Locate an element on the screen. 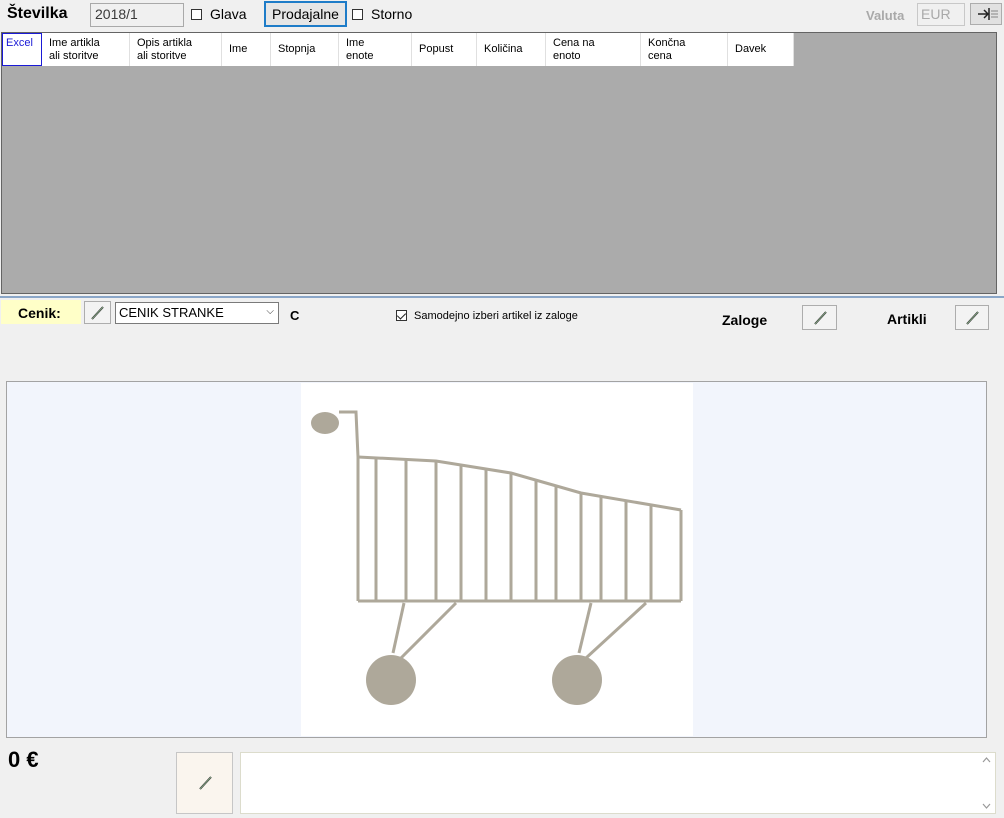 This screenshot has width=1004, height=818. column-header: Davek is located at coordinates (761, 49).